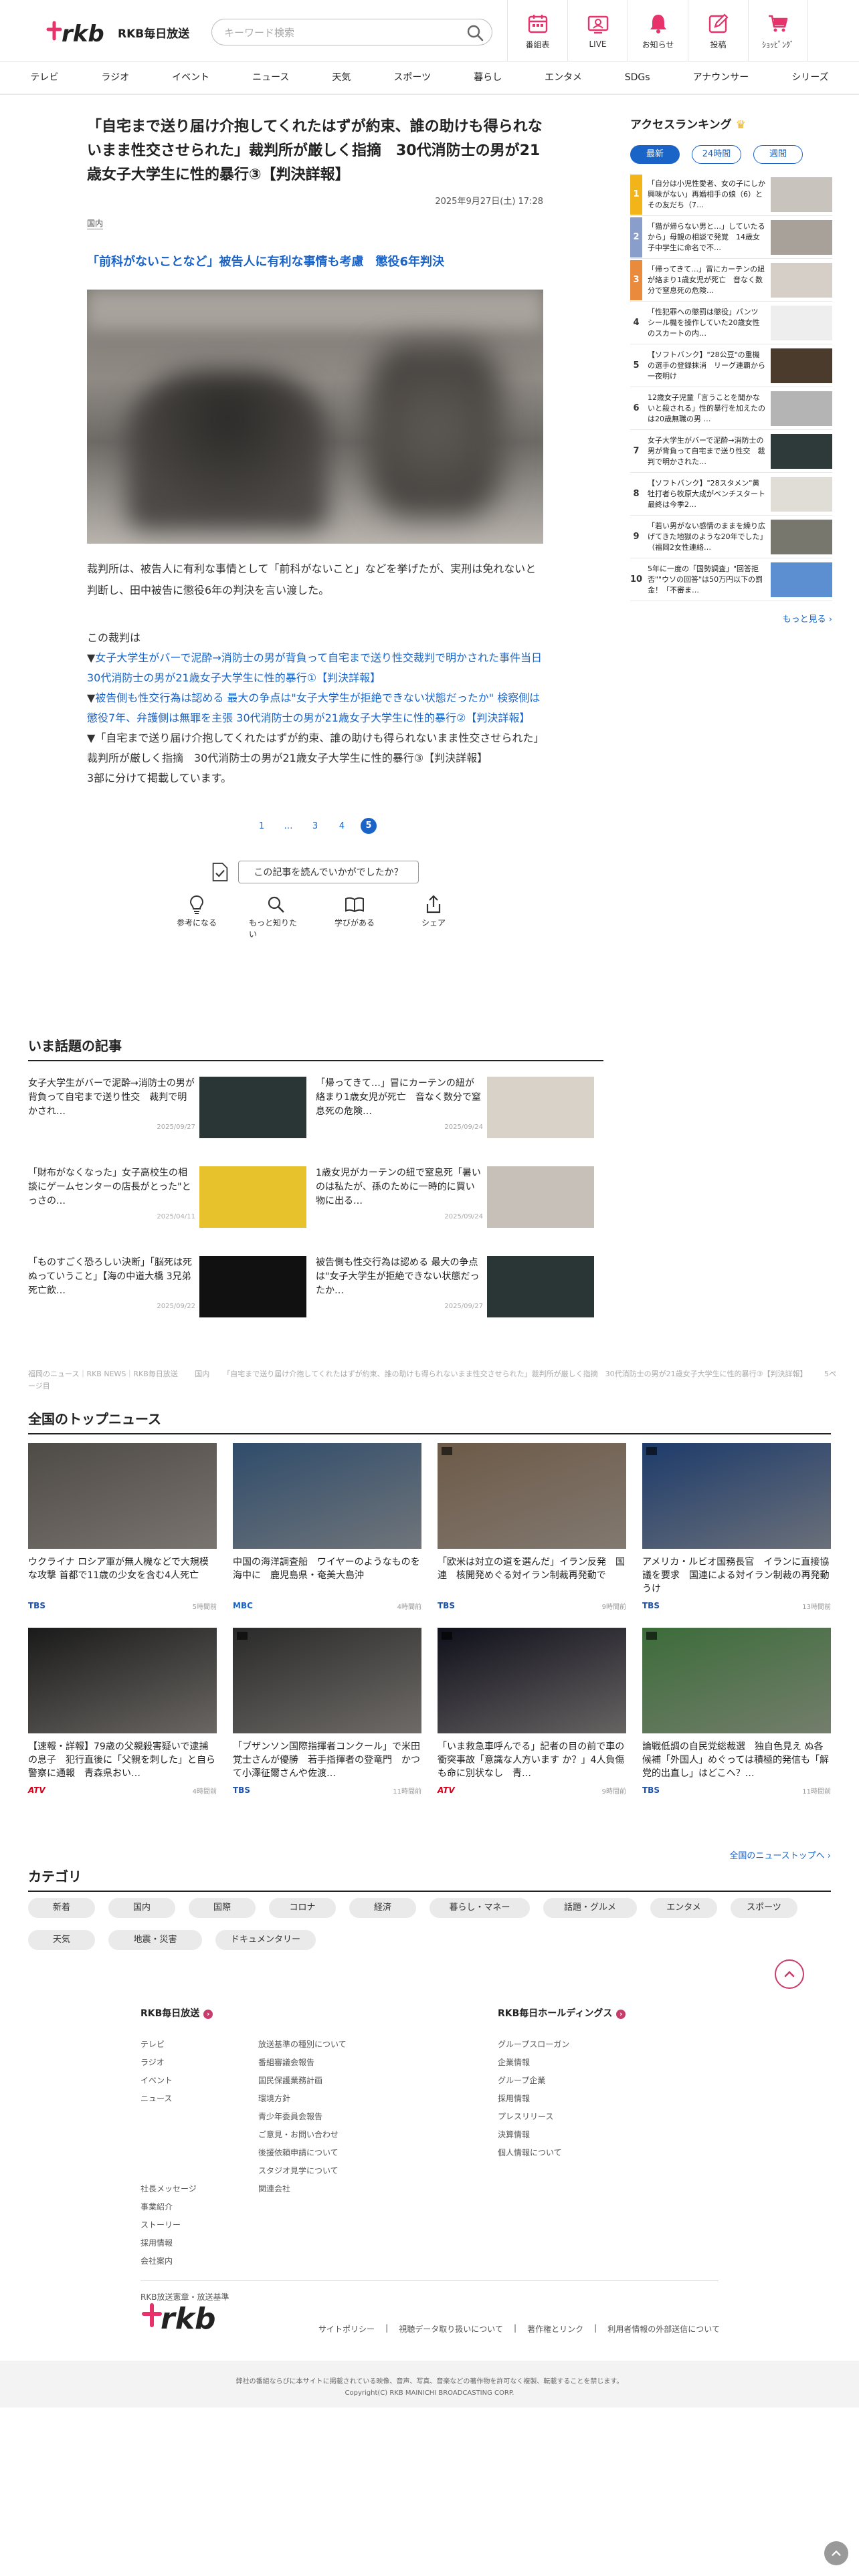 Image resolution: width=859 pixels, height=2576 pixels. What do you see at coordinates (191, 78) in the screenshot?
I see `catnav-item: イベント` at bounding box center [191, 78].